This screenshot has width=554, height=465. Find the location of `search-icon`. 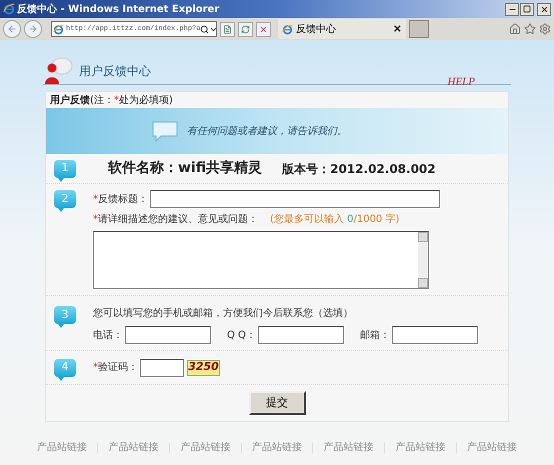

search-icon is located at coordinates (205, 29).